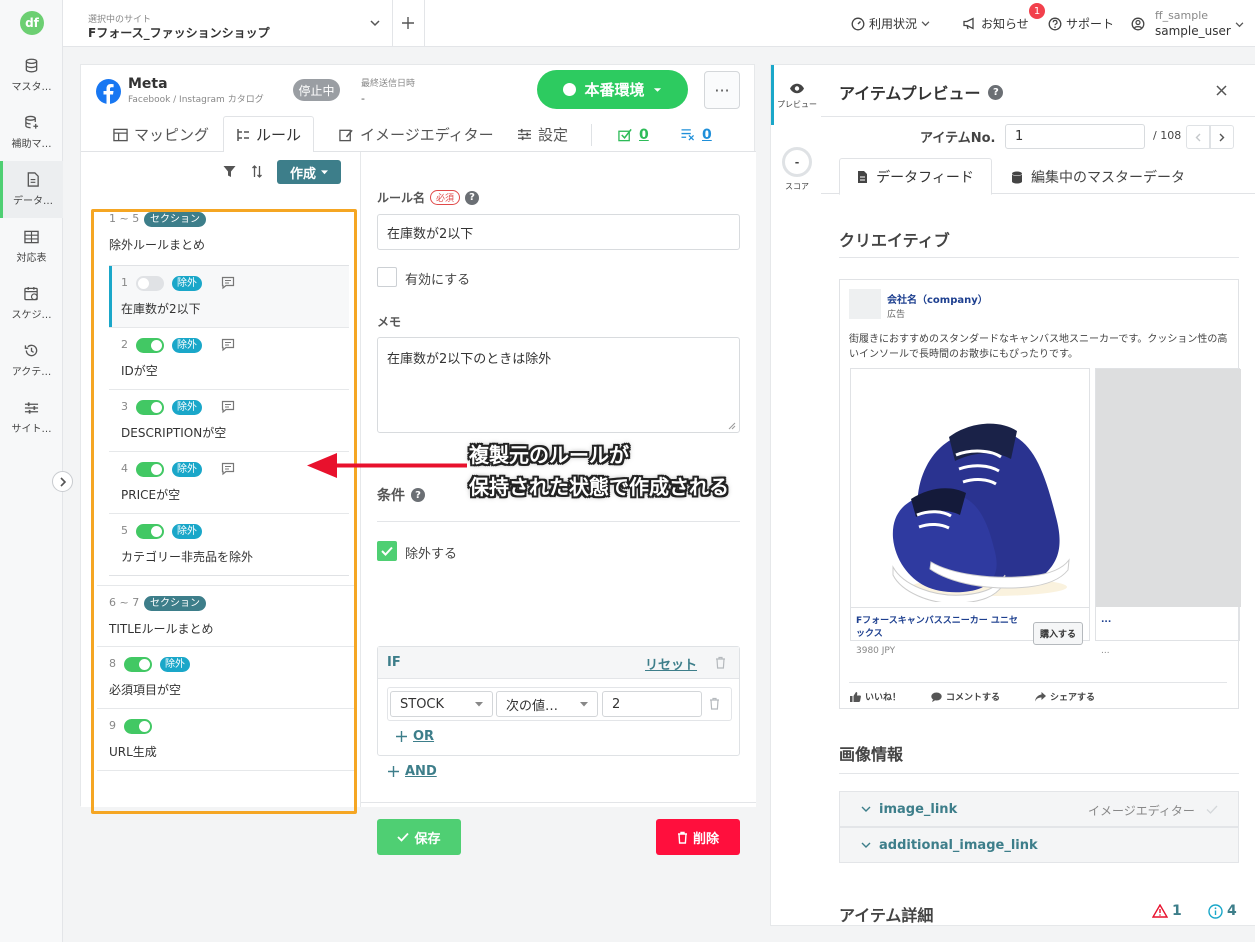 The width and height of the screenshot is (1255, 942). What do you see at coordinates (1065, 696) in the screenshot?
I see `share-button: シェアする` at bounding box center [1065, 696].